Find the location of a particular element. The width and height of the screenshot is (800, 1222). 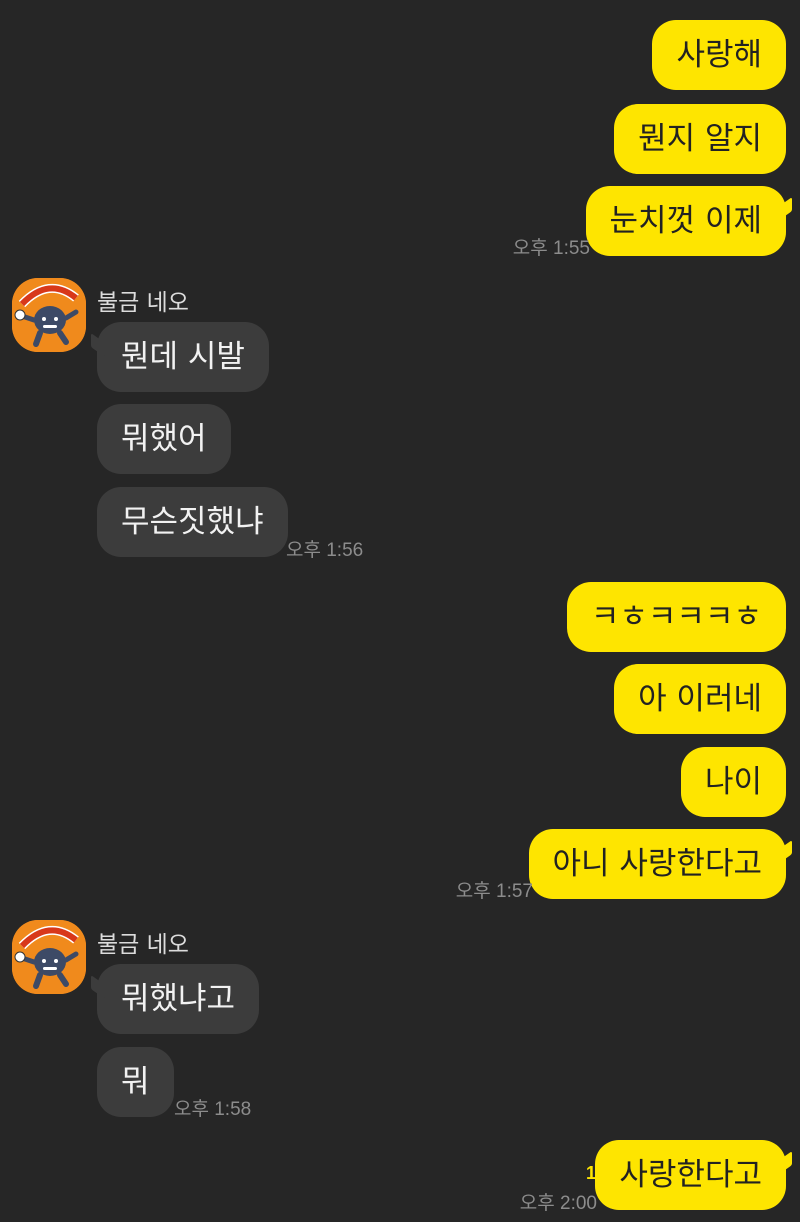

my-message-bubble: 사랑한다고 is located at coordinates (690, 1175).